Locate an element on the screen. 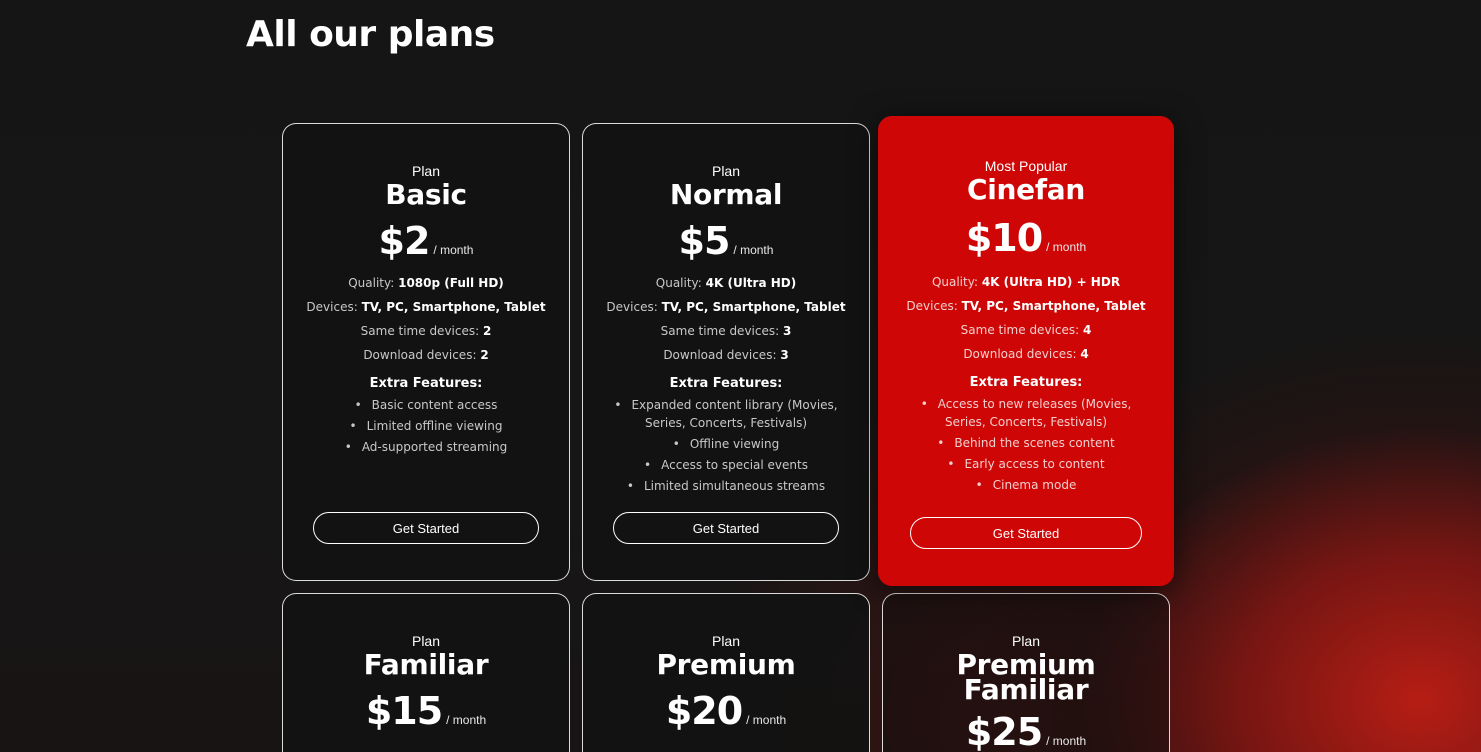 The width and height of the screenshot is (1481, 752). list-item: Ad-supported streaming is located at coordinates (426, 447).